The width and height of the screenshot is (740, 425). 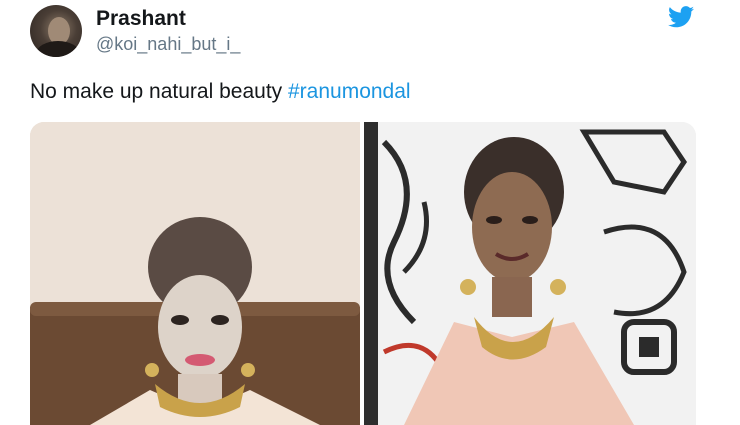 I want to click on hashtag-link: #ranumondal, so click(x=349, y=91).